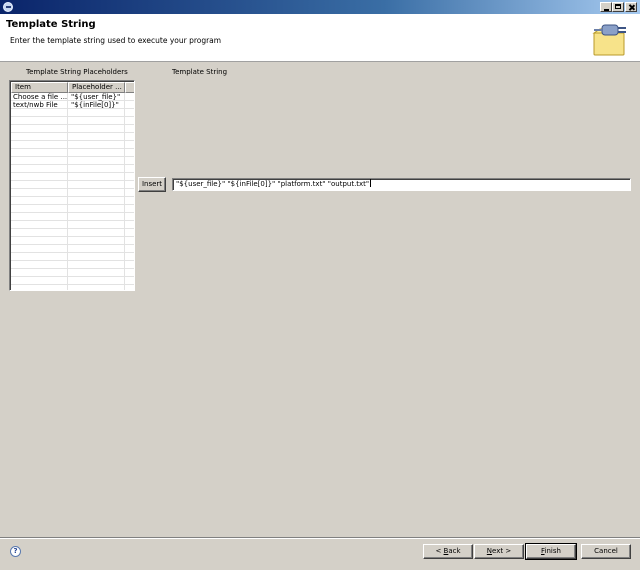  Describe the element at coordinates (320, 538) in the screenshot. I see `footer-separator` at that location.